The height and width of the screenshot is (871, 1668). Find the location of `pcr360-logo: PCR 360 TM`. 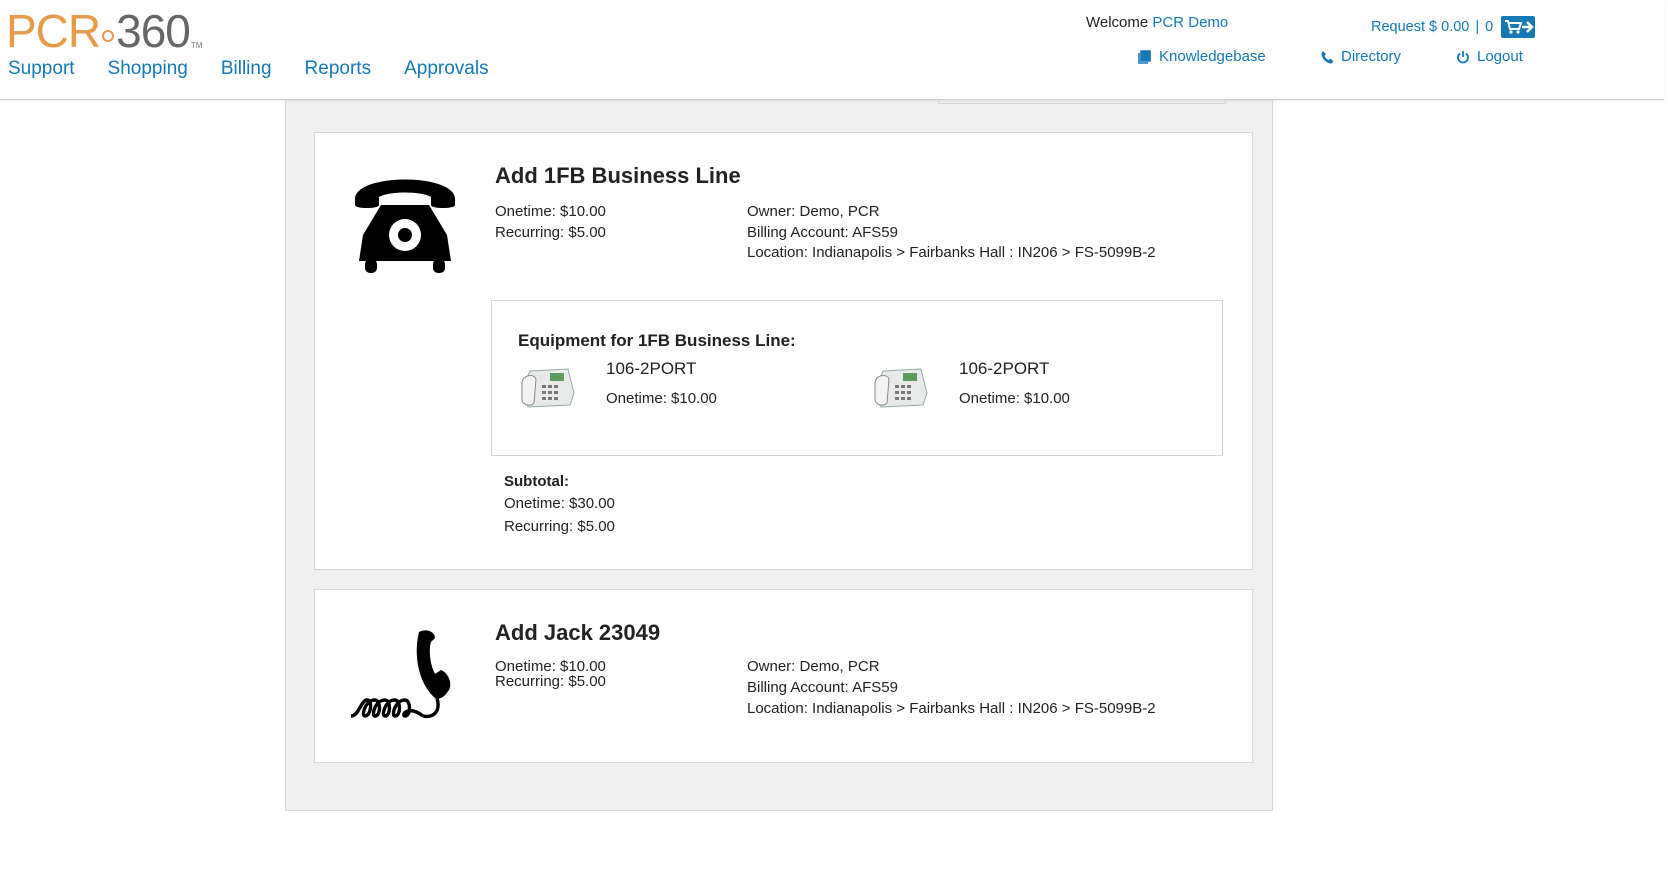

pcr360-logo: PCR 360 TM is located at coordinates (104, 31).